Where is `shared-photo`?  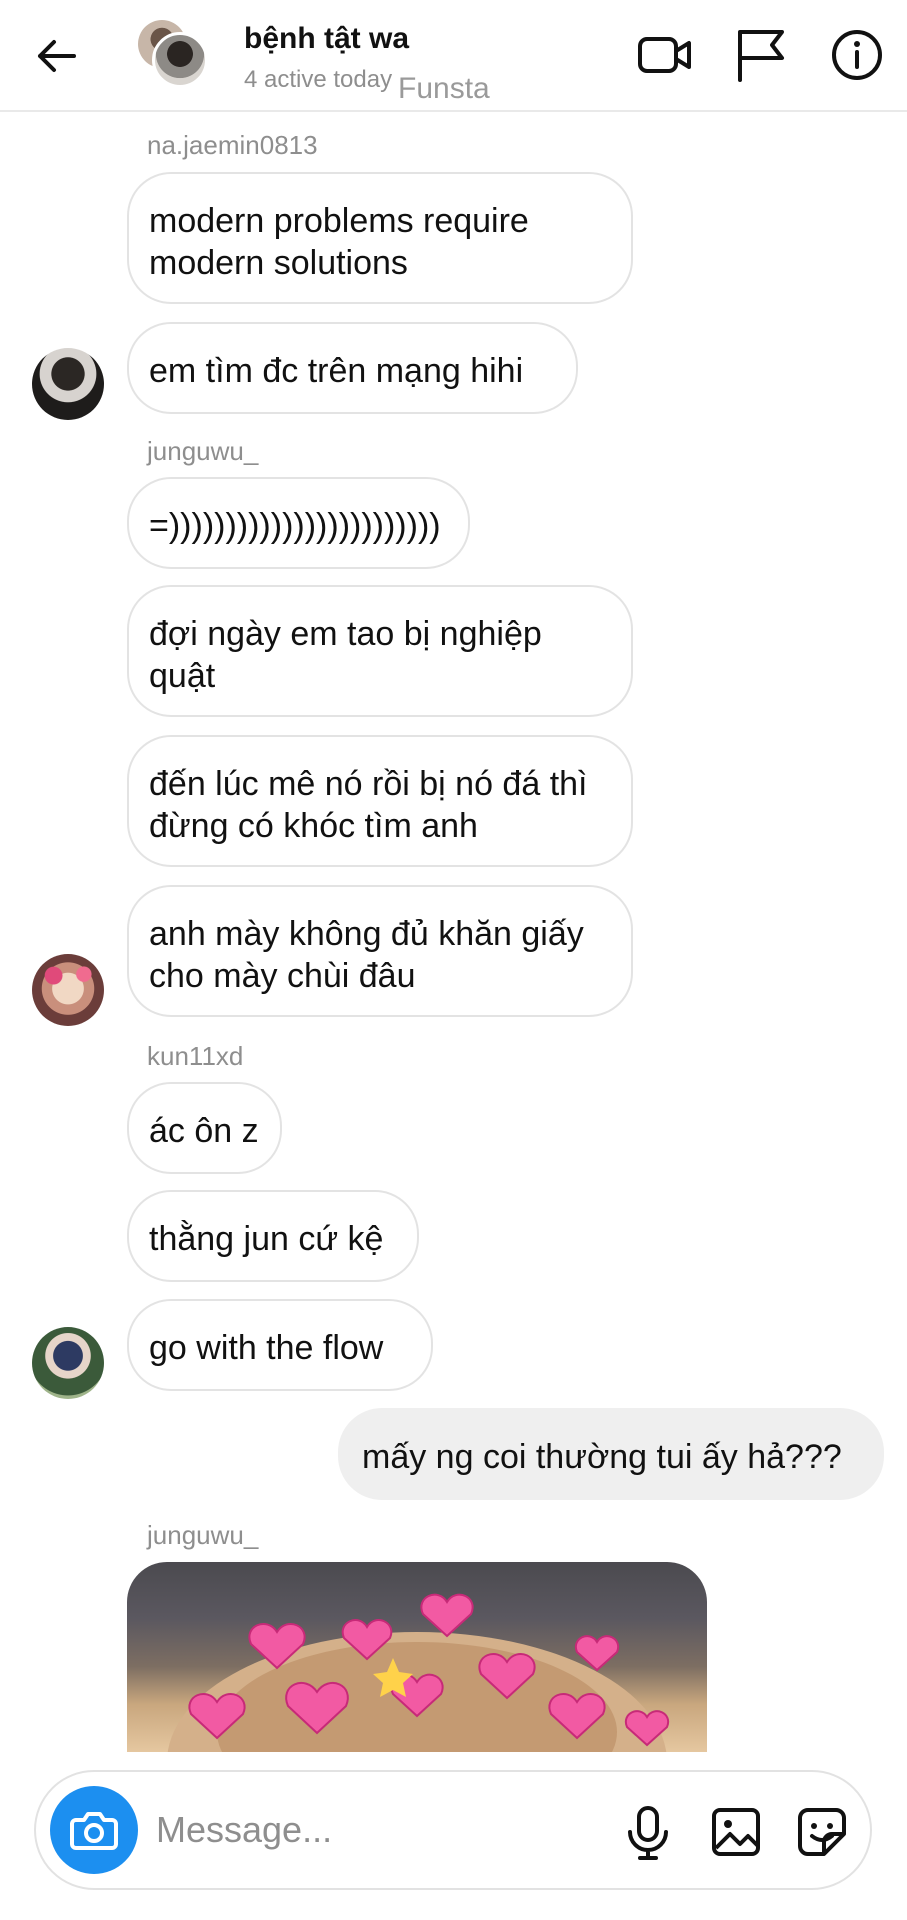
shared-photo is located at coordinates (417, 1657).